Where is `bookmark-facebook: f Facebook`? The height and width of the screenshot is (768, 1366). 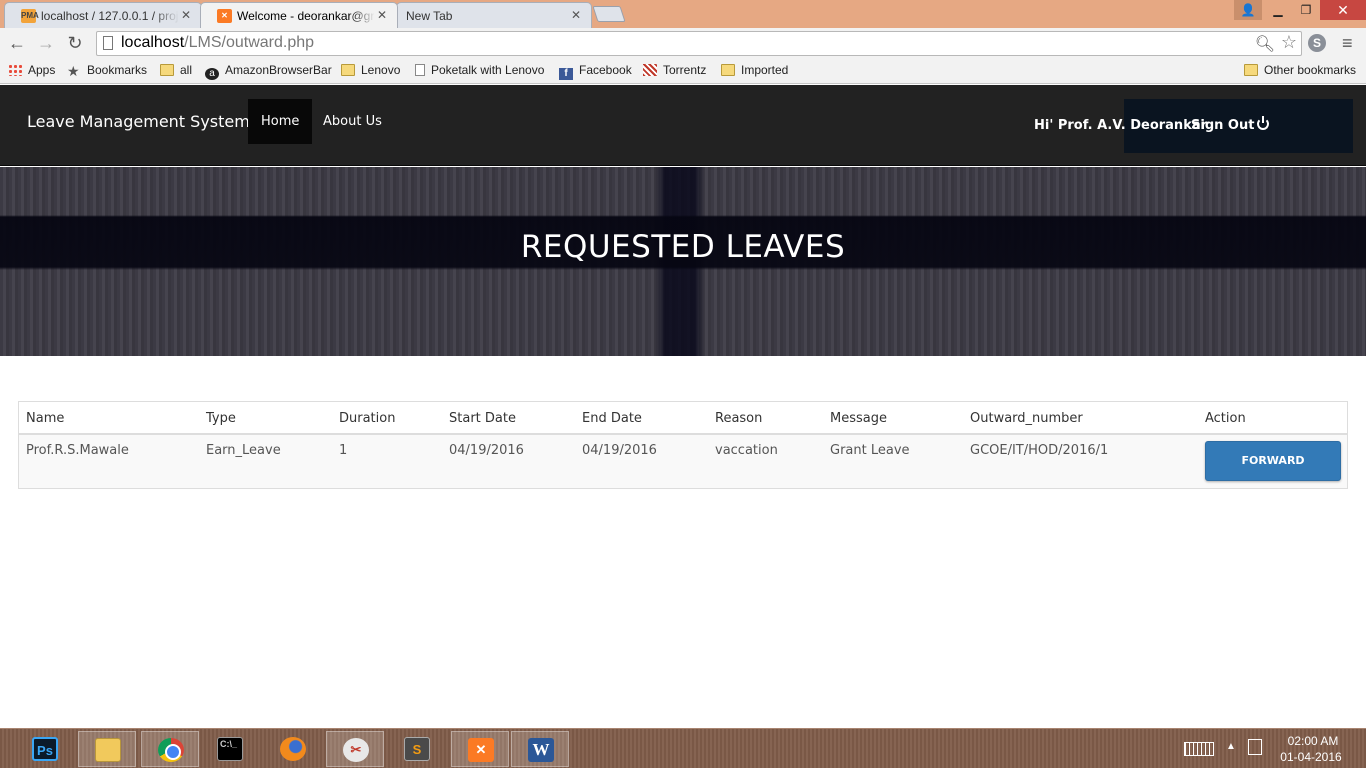
bookmark-facebook: f Facebook is located at coordinates (595, 71).